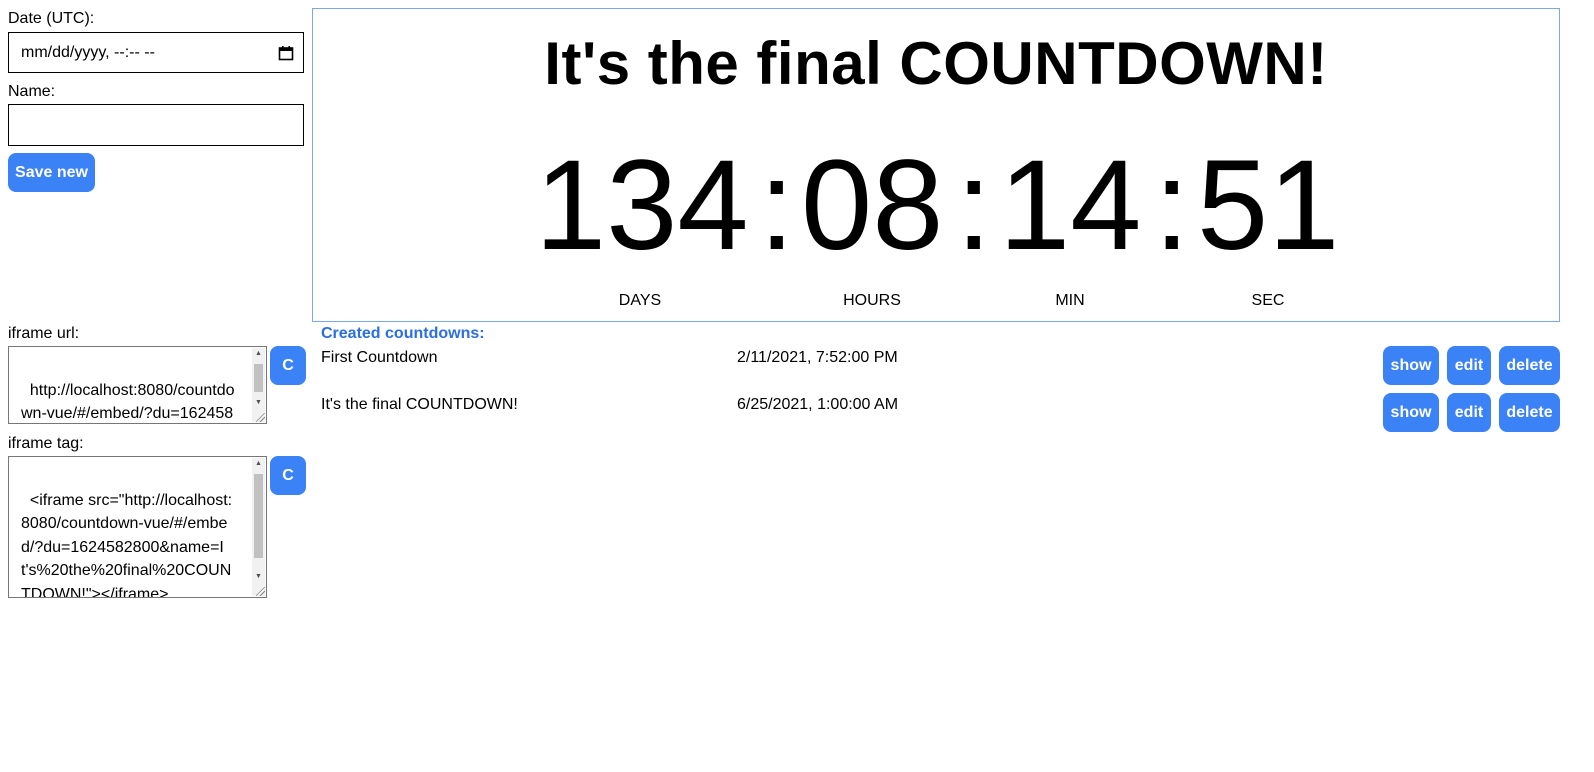 The image size is (1594, 772). I want to click on name-label: Name:, so click(32, 91).